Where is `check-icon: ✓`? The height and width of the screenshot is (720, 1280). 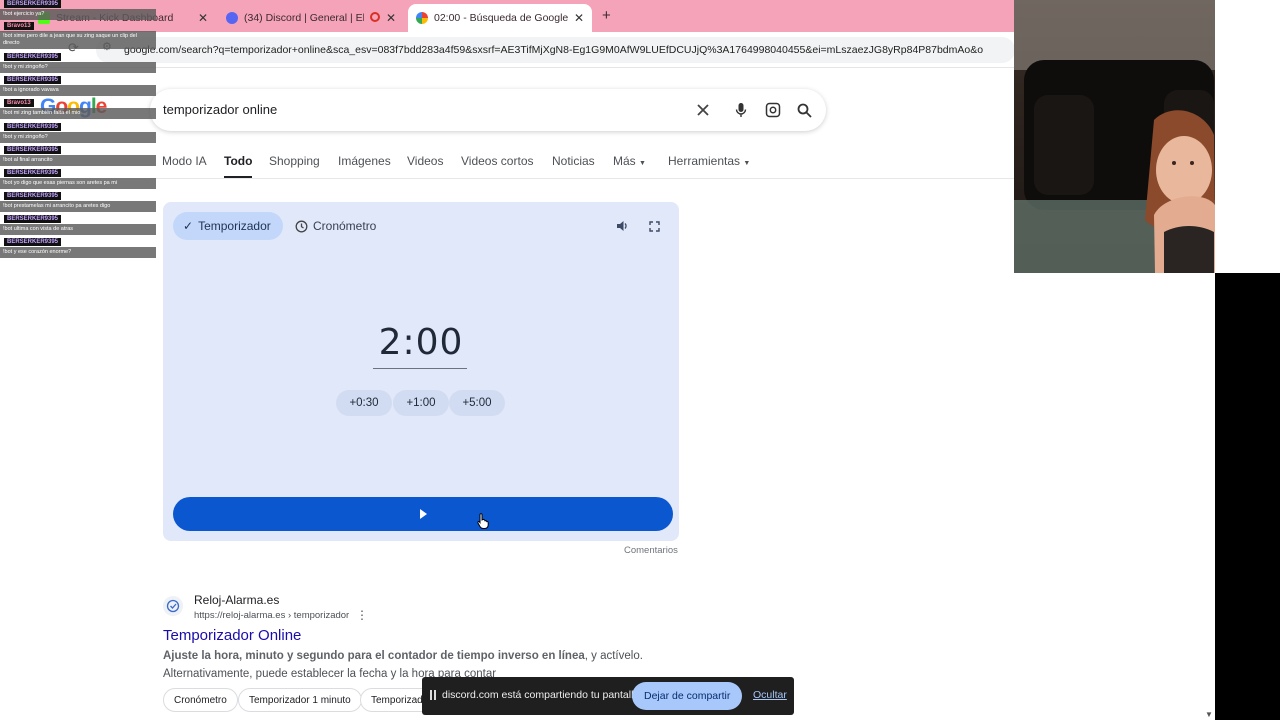
check-icon: ✓ is located at coordinates (188, 226).